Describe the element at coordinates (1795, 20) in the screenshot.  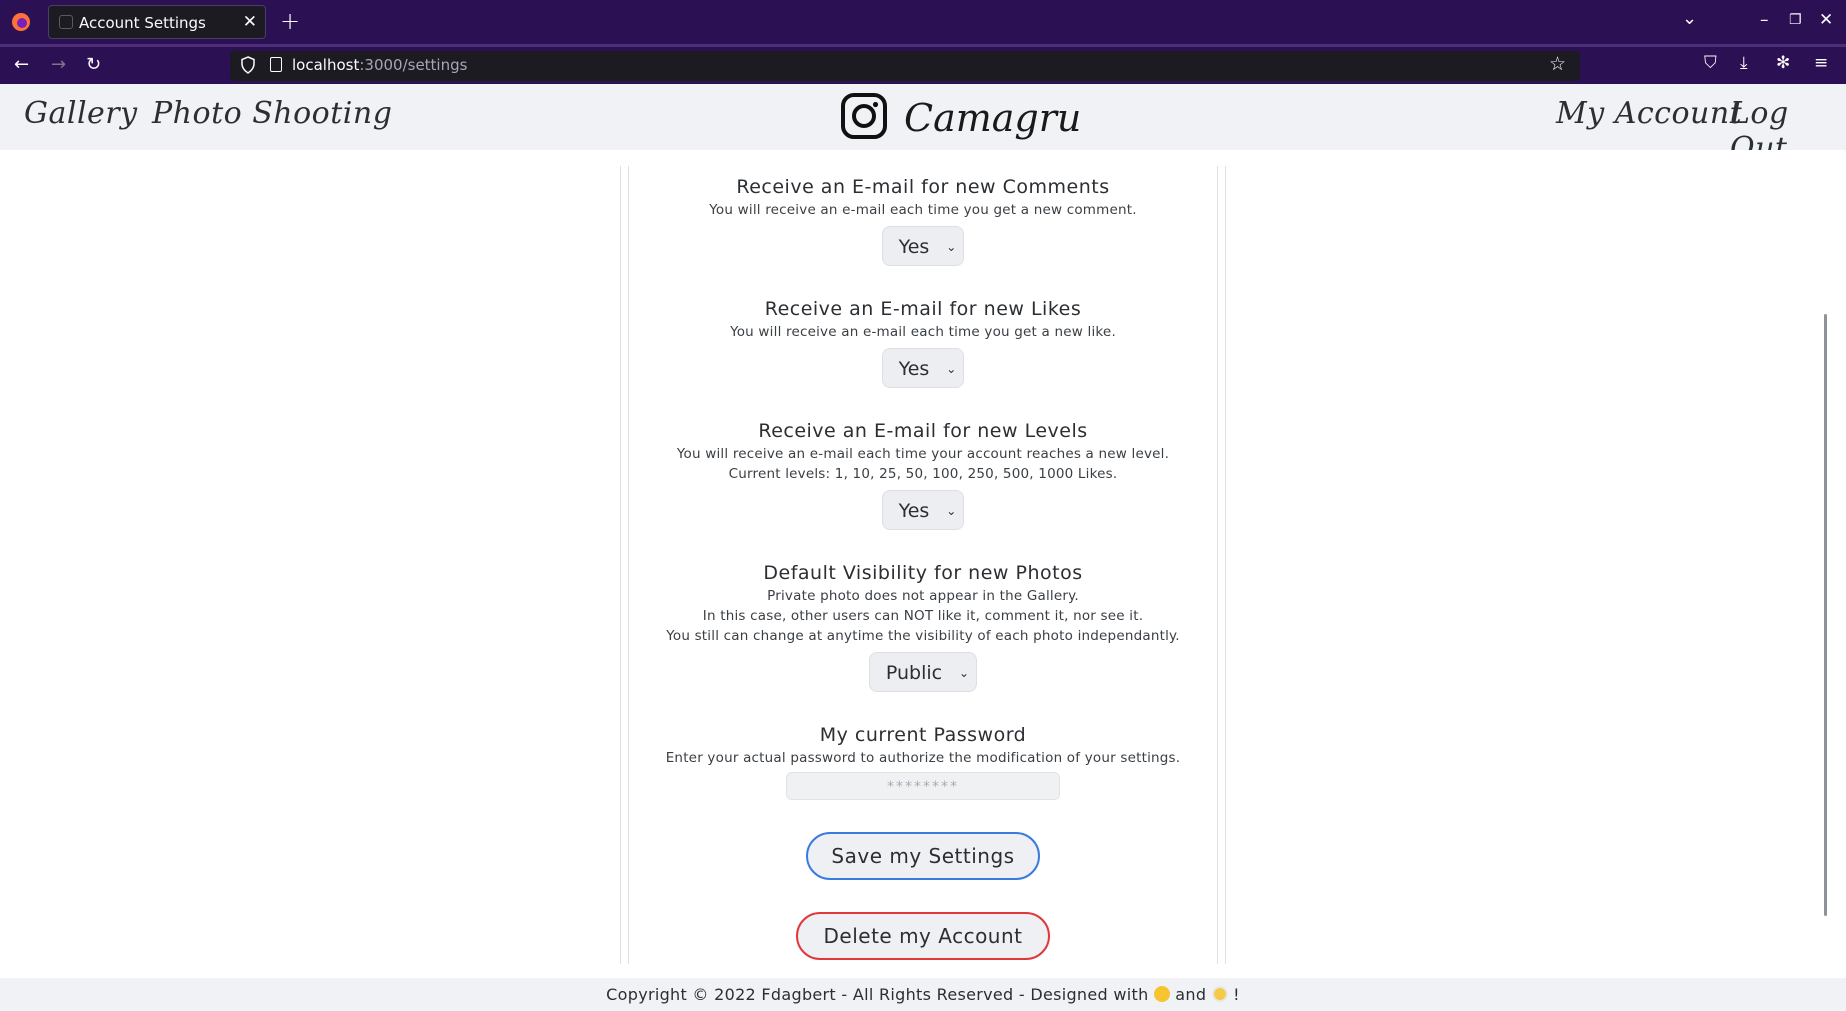
I see `restore-icon: ❐` at that location.